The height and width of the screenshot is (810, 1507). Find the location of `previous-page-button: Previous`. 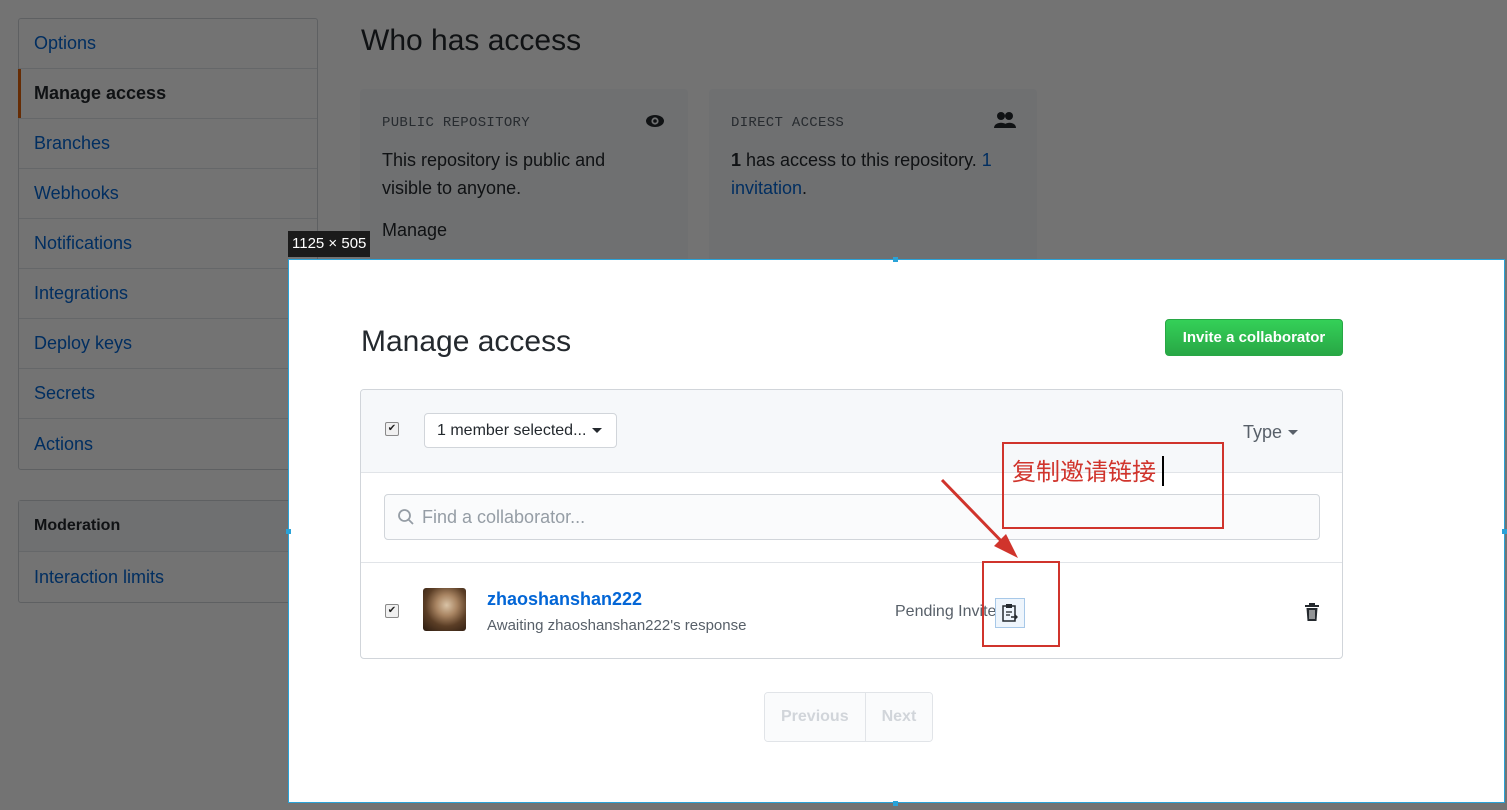

previous-page-button: Previous is located at coordinates (815, 717).